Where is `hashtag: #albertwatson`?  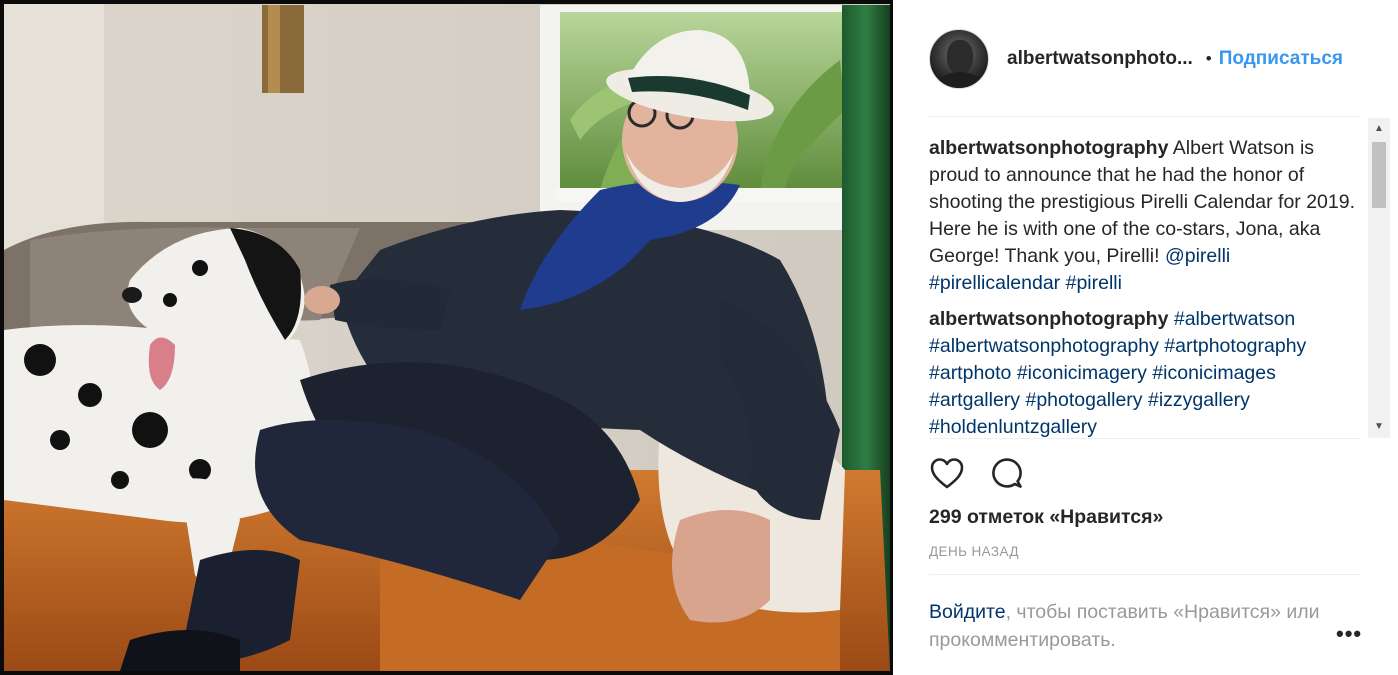 hashtag: #albertwatson is located at coordinates (1234, 319).